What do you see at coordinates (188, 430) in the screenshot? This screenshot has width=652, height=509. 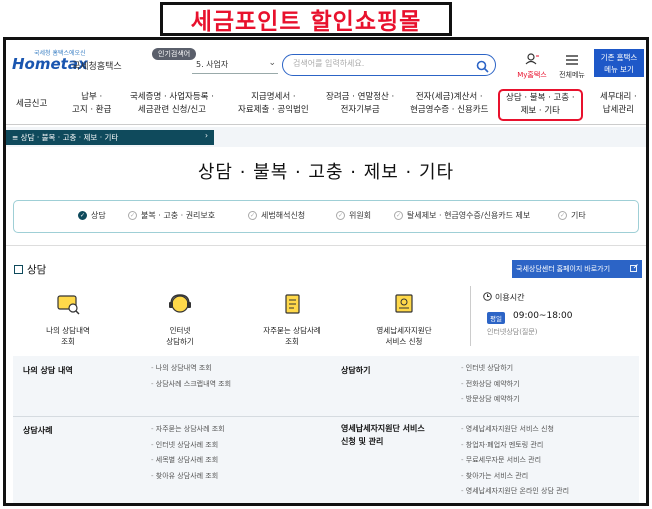 I see `list-item: 자주묻는 상담사례 조회` at bounding box center [188, 430].